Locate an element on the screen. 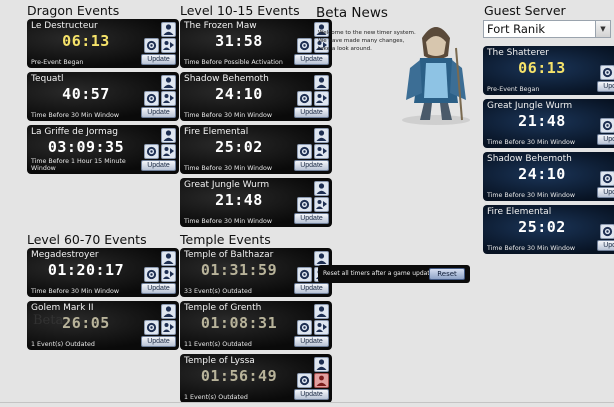  event-timer: 01:08:31 is located at coordinates (239, 323).